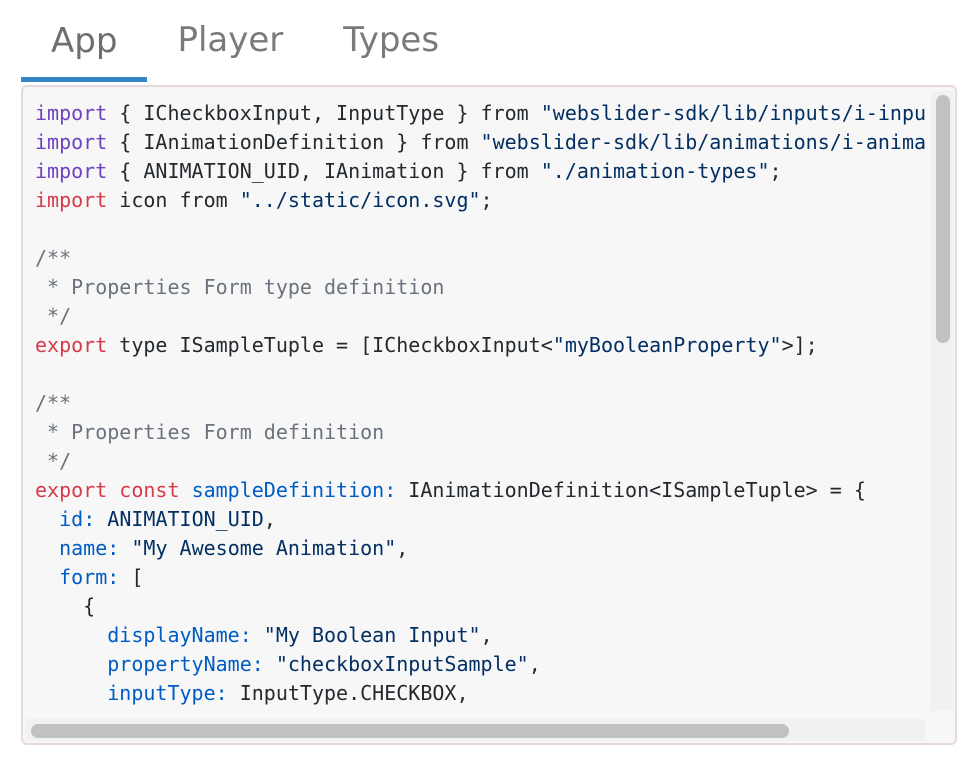  What do you see at coordinates (65, 606) in the screenshot?
I see `code-line: {` at bounding box center [65, 606].